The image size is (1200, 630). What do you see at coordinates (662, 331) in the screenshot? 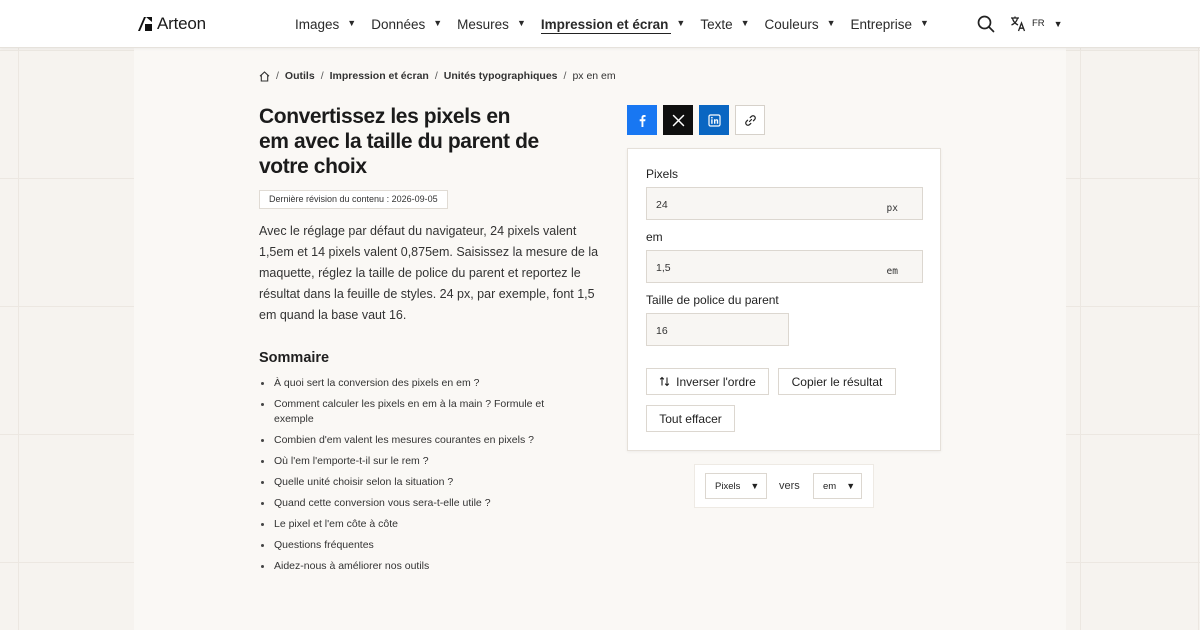
I see `parent-size-value: 16` at bounding box center [662, 331].